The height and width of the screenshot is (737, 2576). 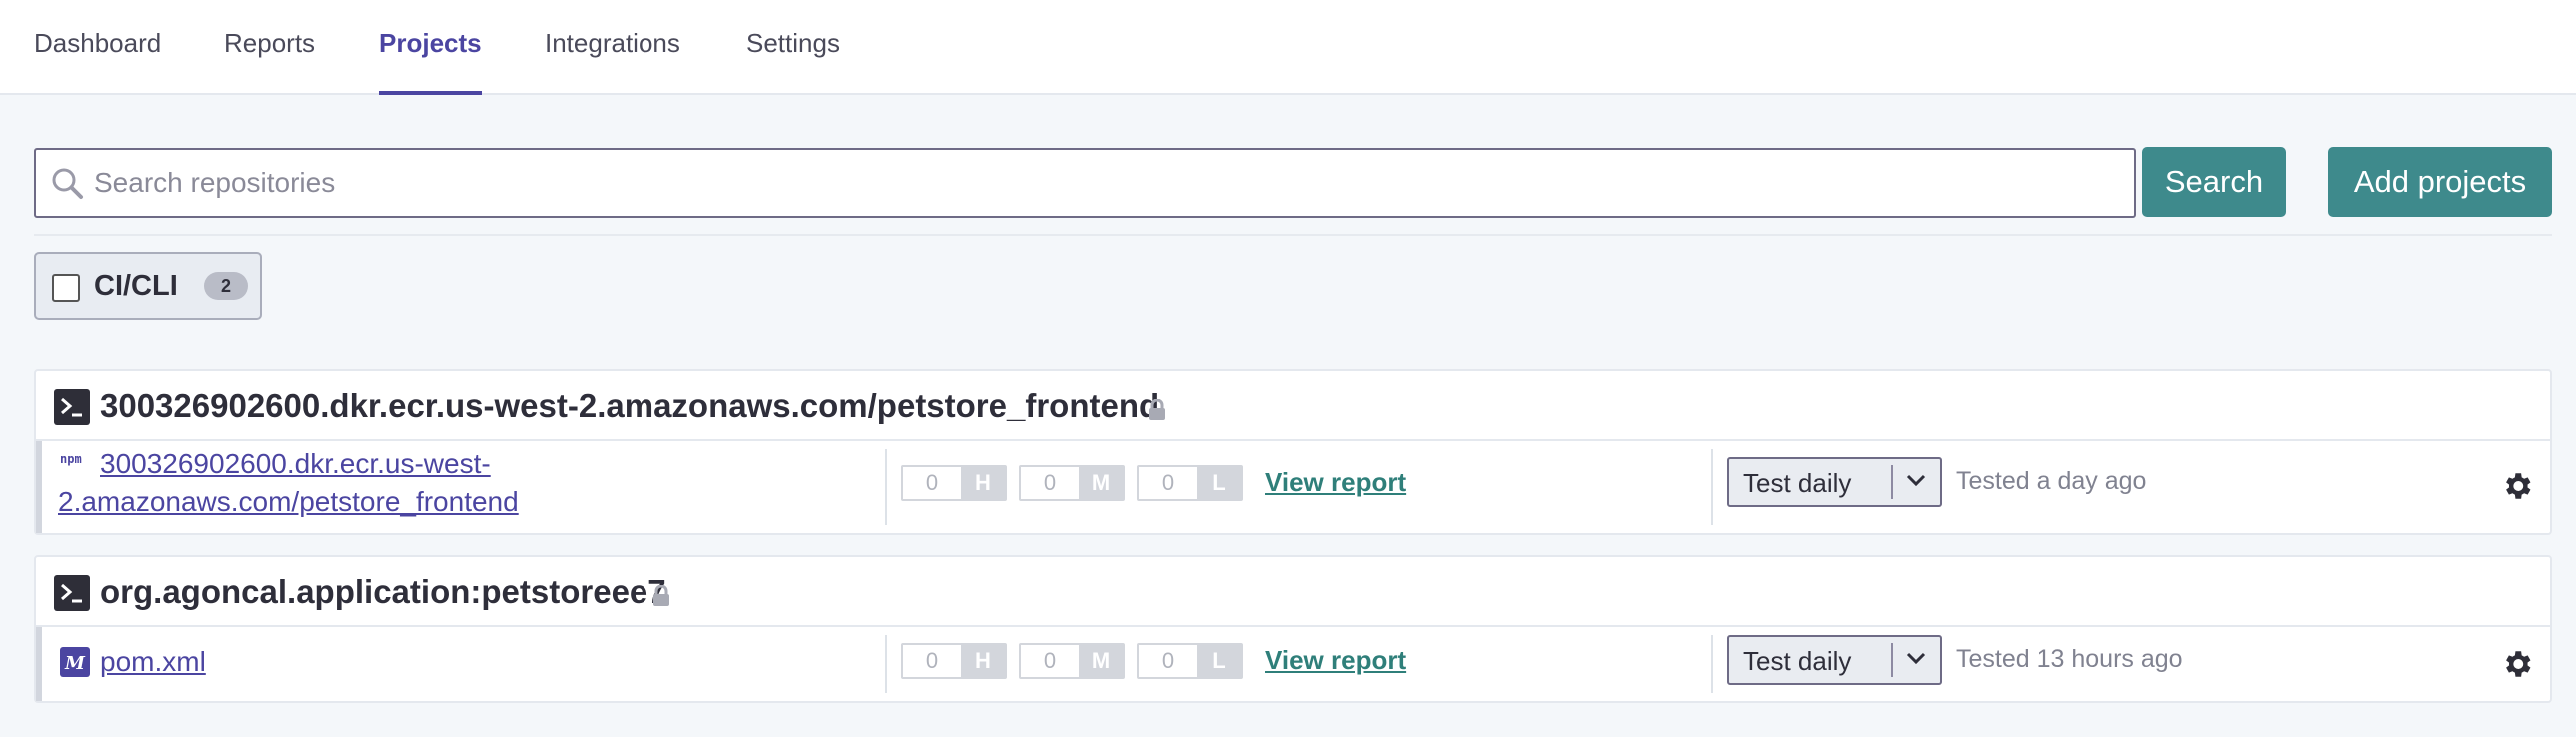 I want to click on divider, so click(x=1293, y=235).